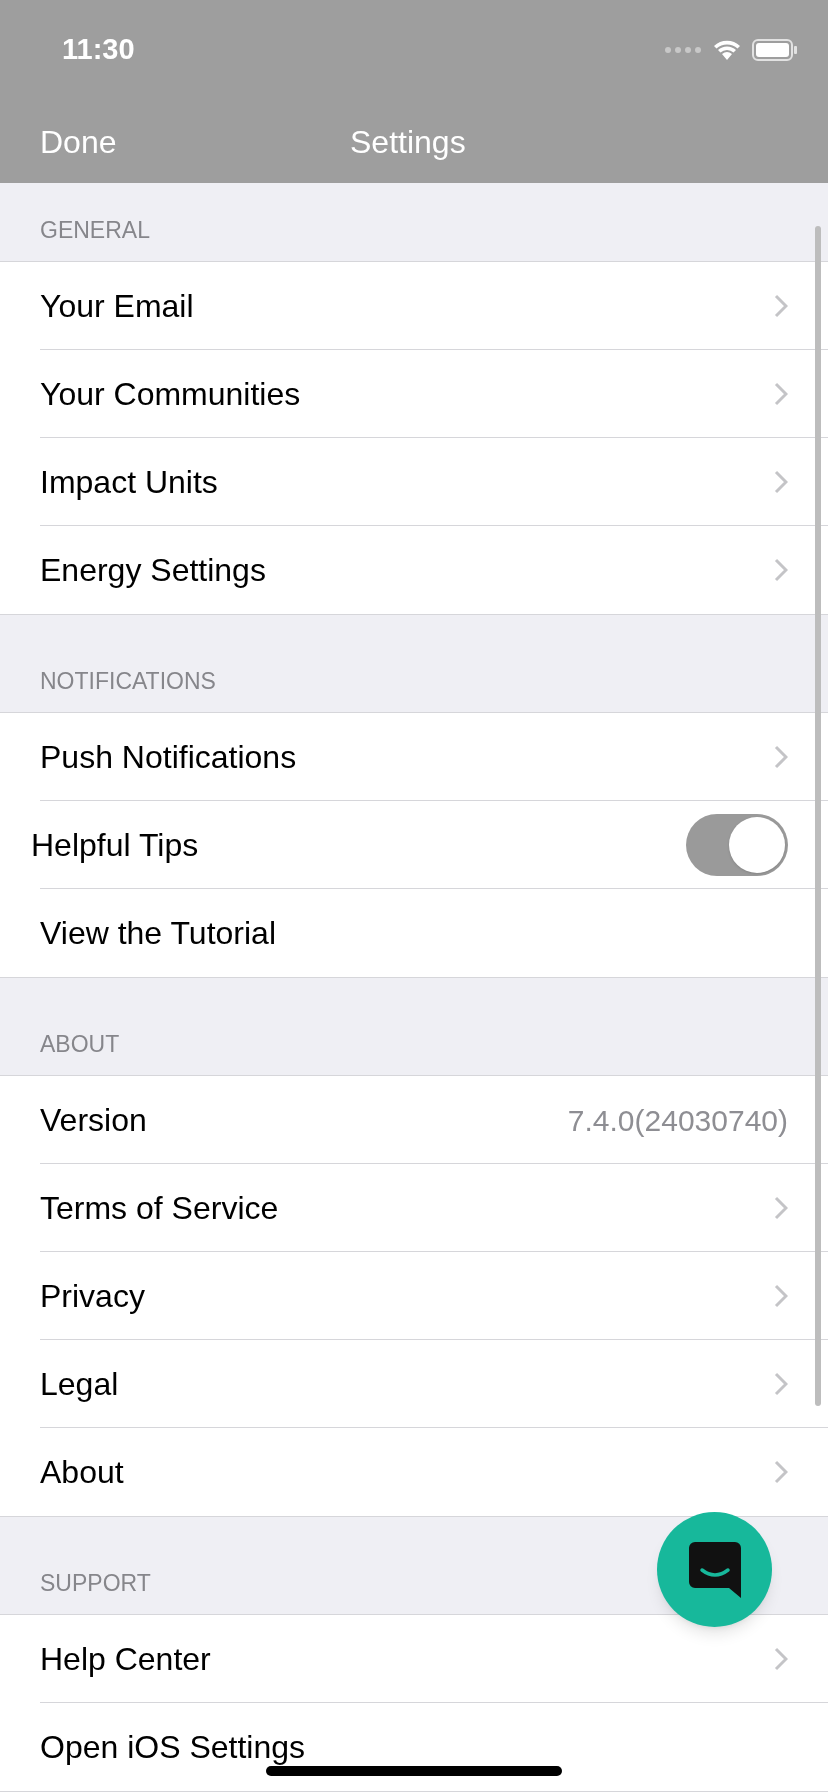 The width and height of the screenshot is (828, 1792). What do you see at coordinates (95, 1583) in the screenshot?
I see `section-header: SUPPORT` at bounding box center [95, 1583].